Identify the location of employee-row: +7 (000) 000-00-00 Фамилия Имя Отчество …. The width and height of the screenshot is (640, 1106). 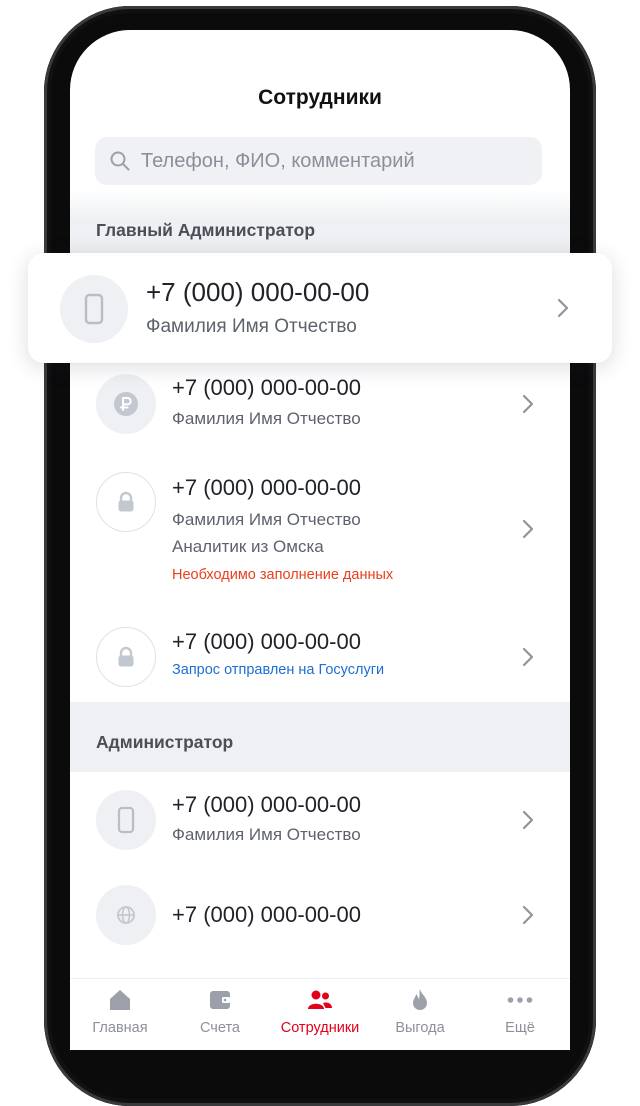
(320, 540).